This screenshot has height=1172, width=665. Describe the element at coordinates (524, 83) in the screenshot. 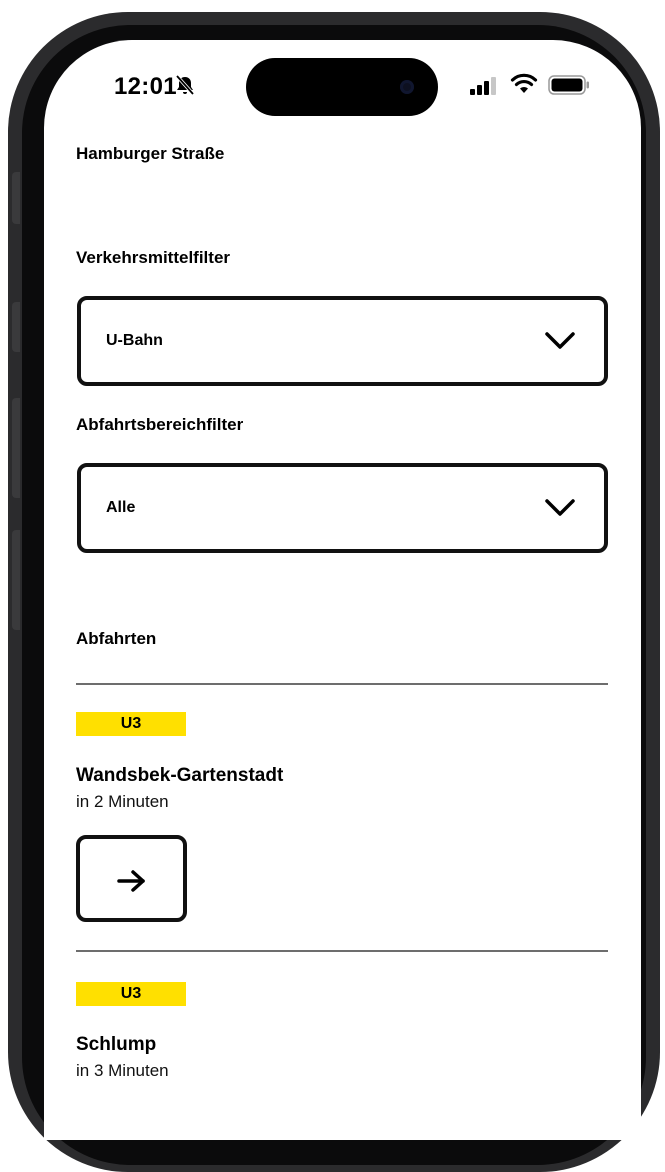

I see `wifi-icon` at that location.